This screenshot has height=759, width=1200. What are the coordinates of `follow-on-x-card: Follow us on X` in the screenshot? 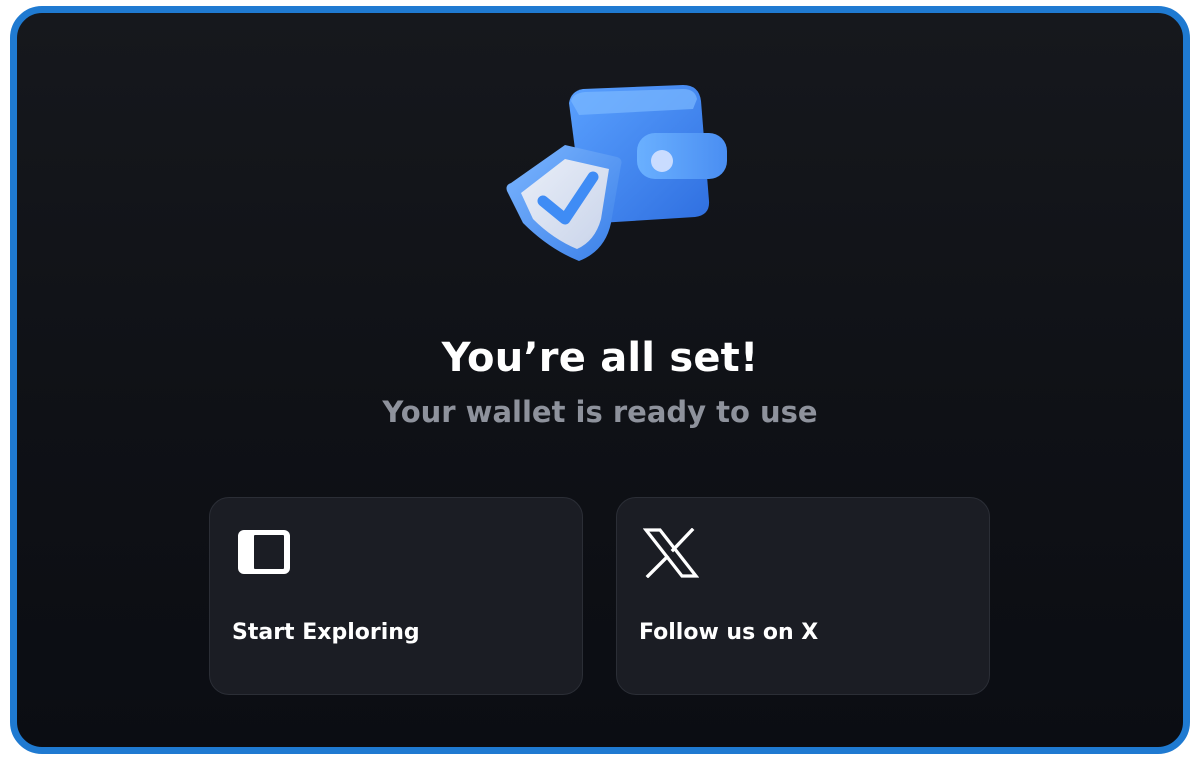 It's located at (803, 596).